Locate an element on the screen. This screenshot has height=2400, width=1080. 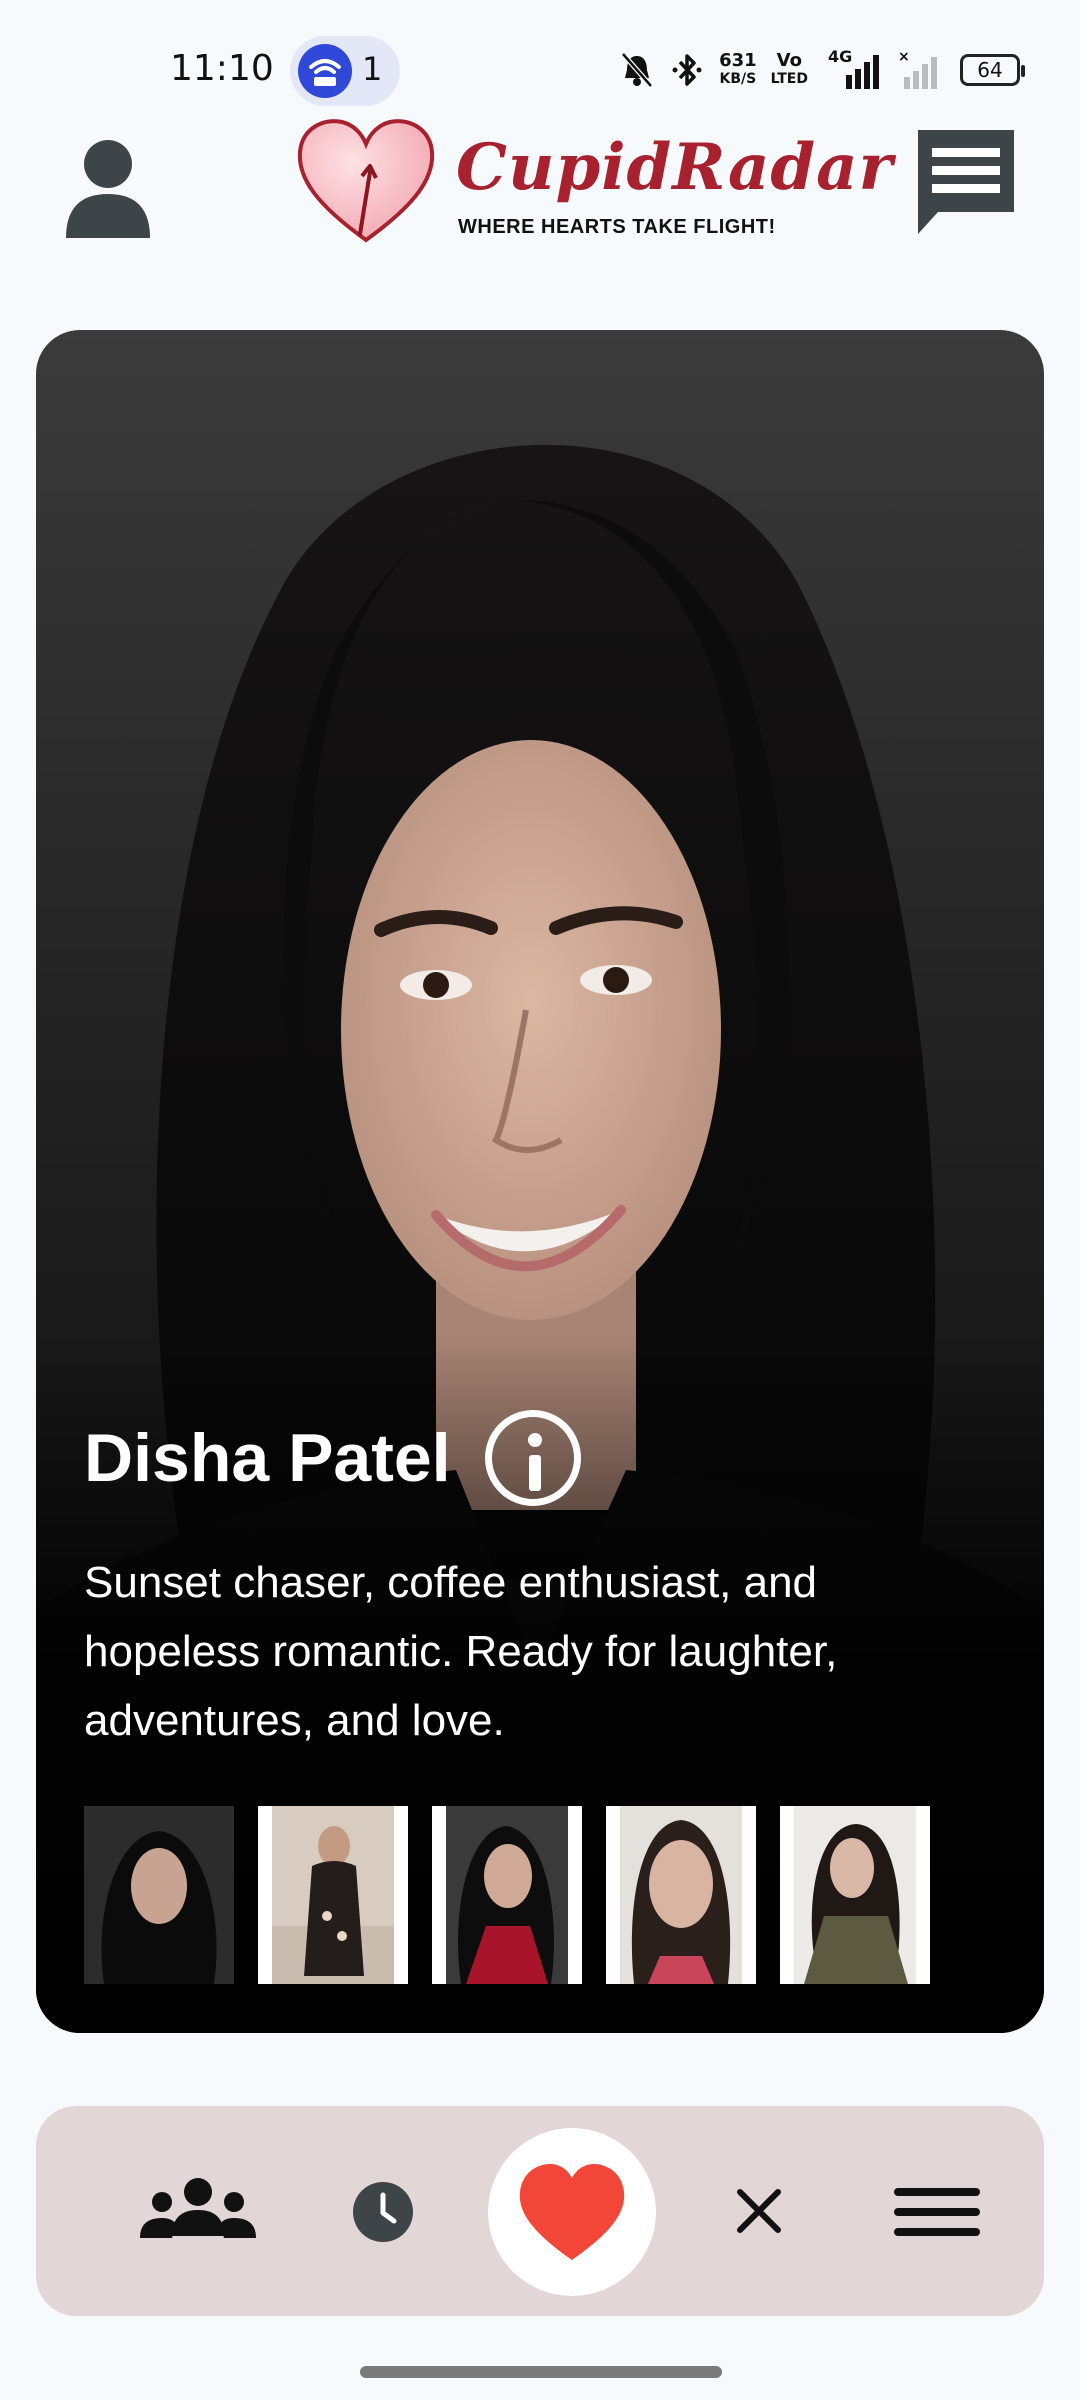
chat-button is located at coordinates (966, 179).